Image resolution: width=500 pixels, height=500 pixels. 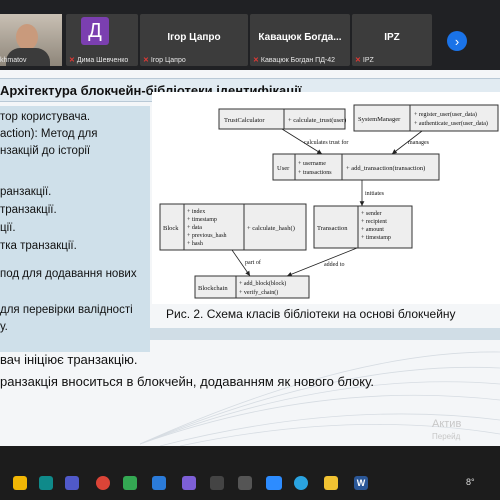 What do you see at coordinates (312, 164) in the screenshot?
I see `class-attr: + username` at bounding box center [312, 164].